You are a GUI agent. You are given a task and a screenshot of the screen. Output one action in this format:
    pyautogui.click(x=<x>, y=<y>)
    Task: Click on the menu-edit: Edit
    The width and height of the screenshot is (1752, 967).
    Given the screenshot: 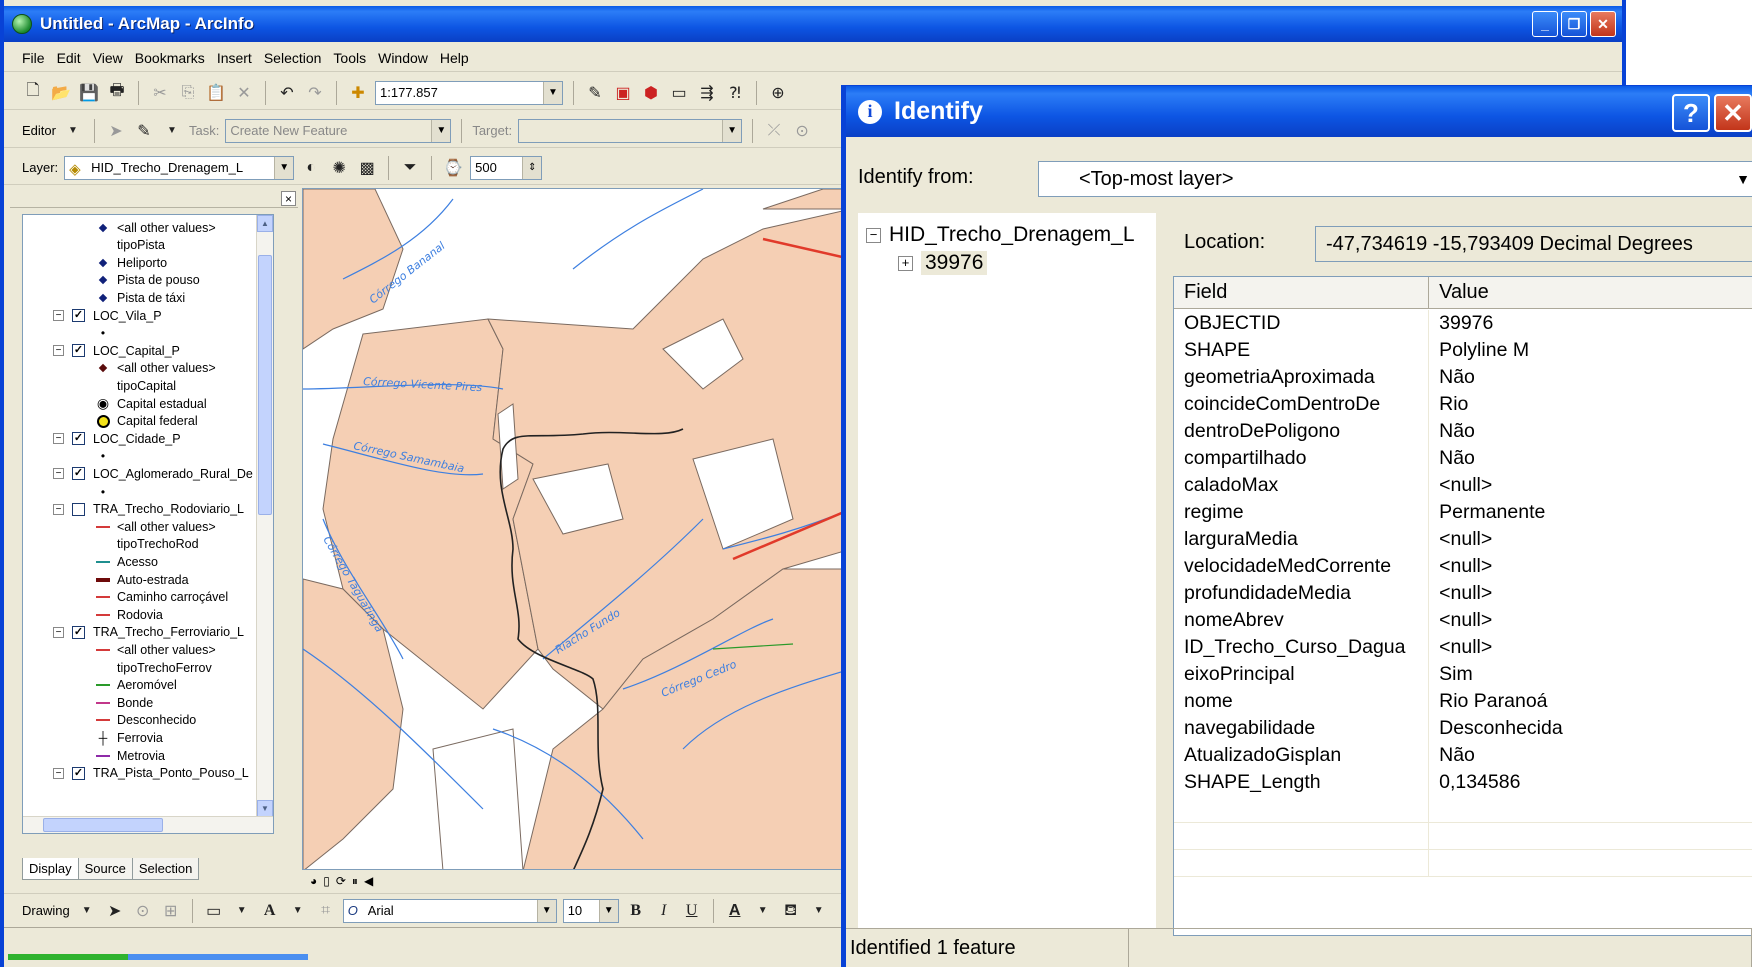 What is the action you would take?
    pyautogui.click(x=69, y=58)
    